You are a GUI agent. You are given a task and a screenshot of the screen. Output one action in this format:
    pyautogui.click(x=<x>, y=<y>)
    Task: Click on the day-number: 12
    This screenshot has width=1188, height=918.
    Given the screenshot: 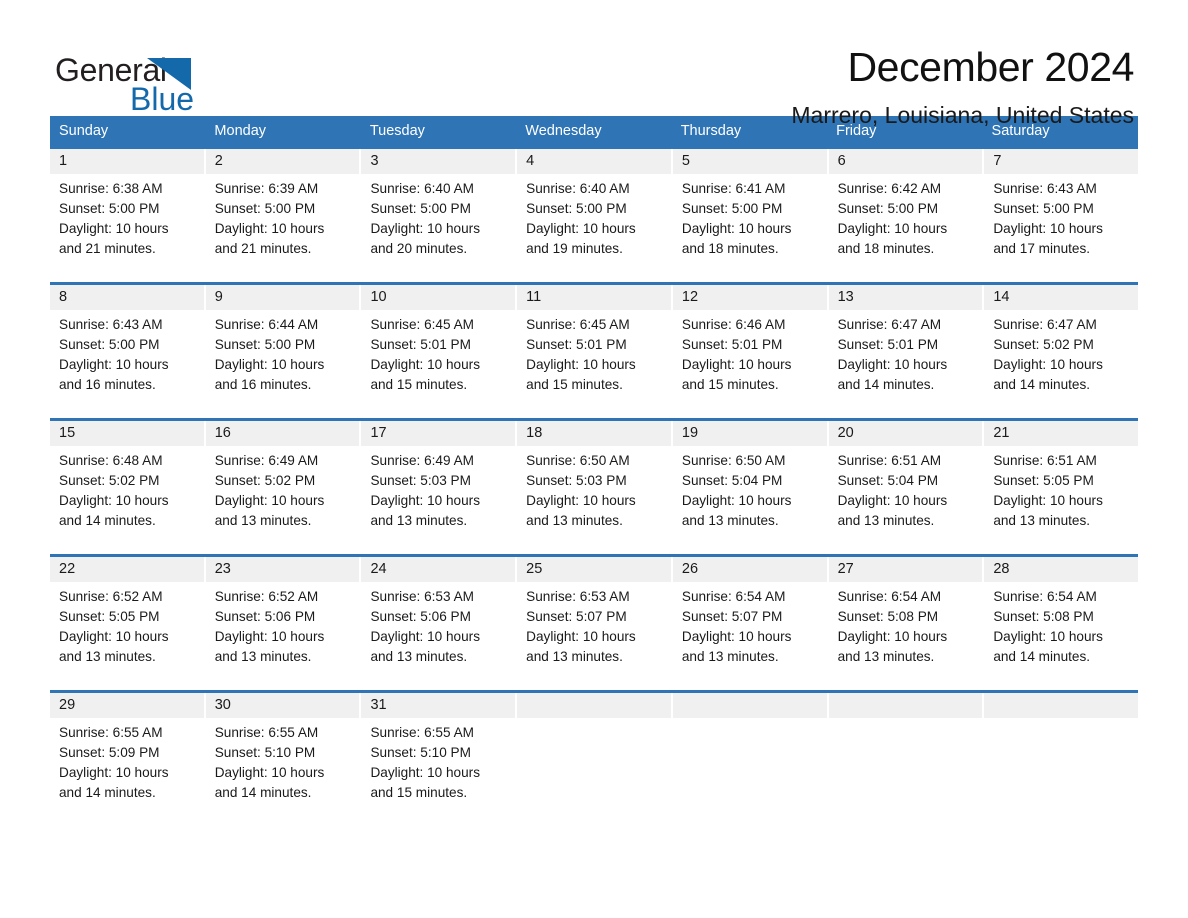 What is the action you would take?
    pyautogui.click(x=751, y=297)
    